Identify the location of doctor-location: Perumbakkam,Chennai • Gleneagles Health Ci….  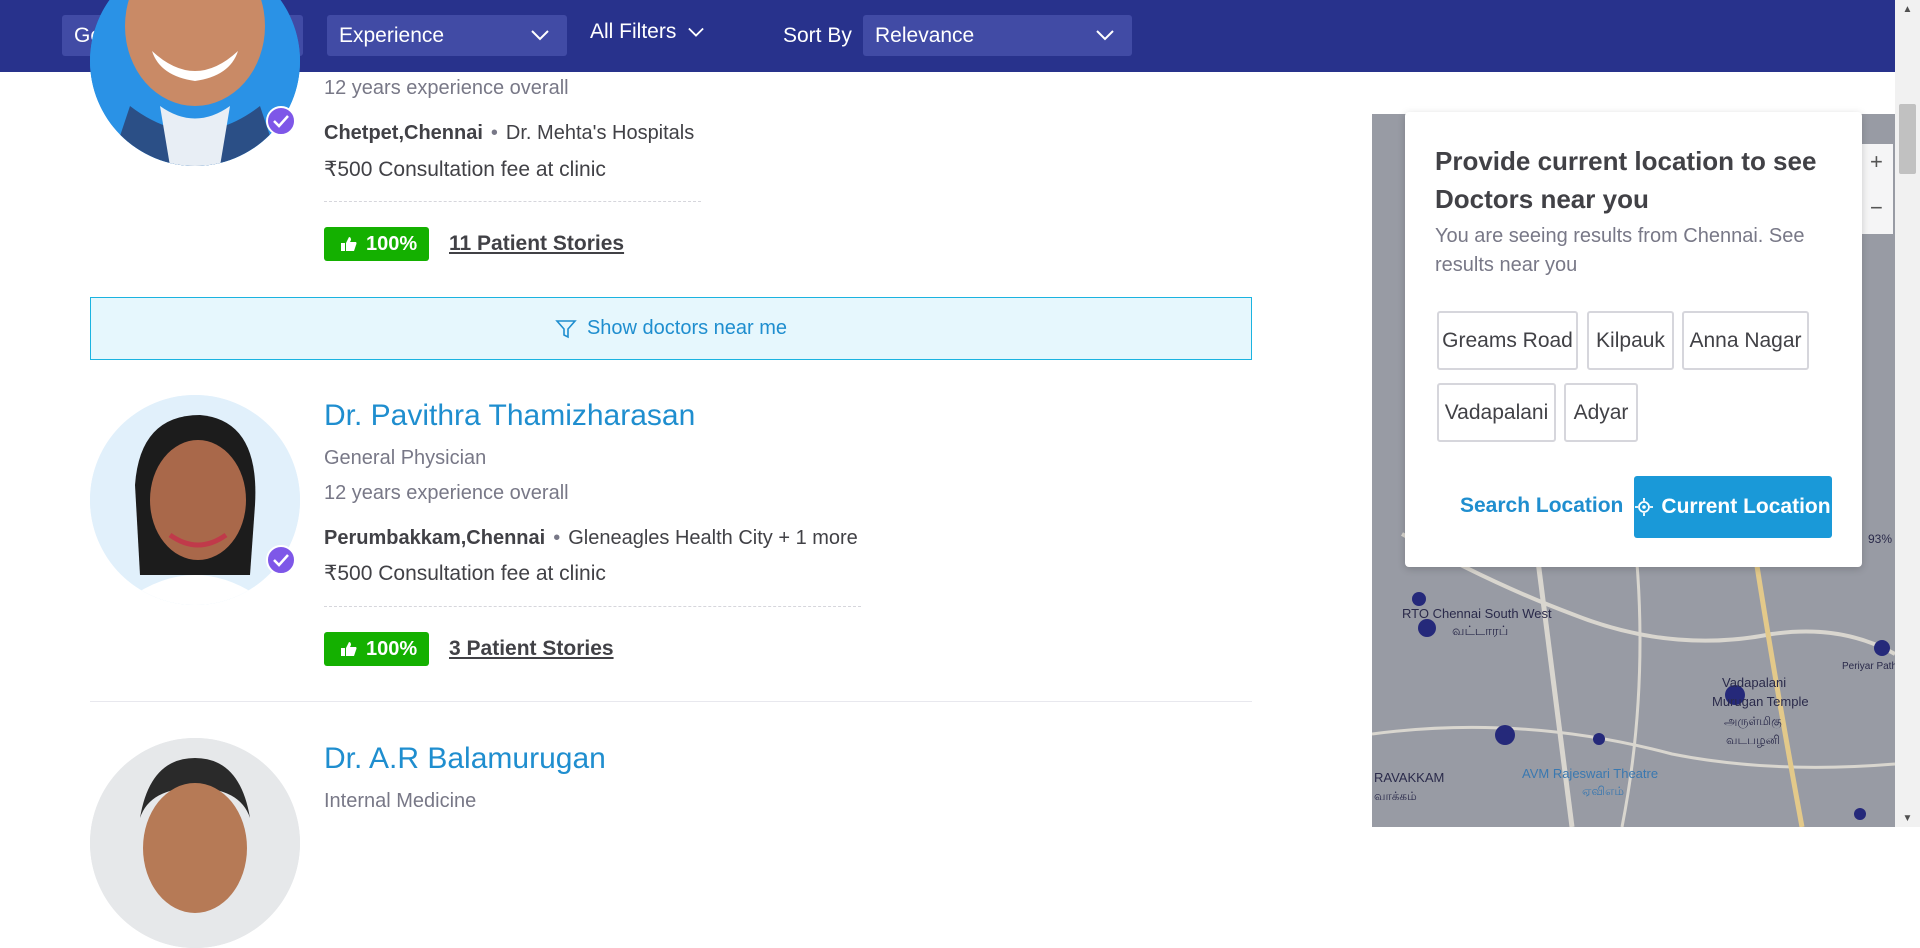
(591, 538).